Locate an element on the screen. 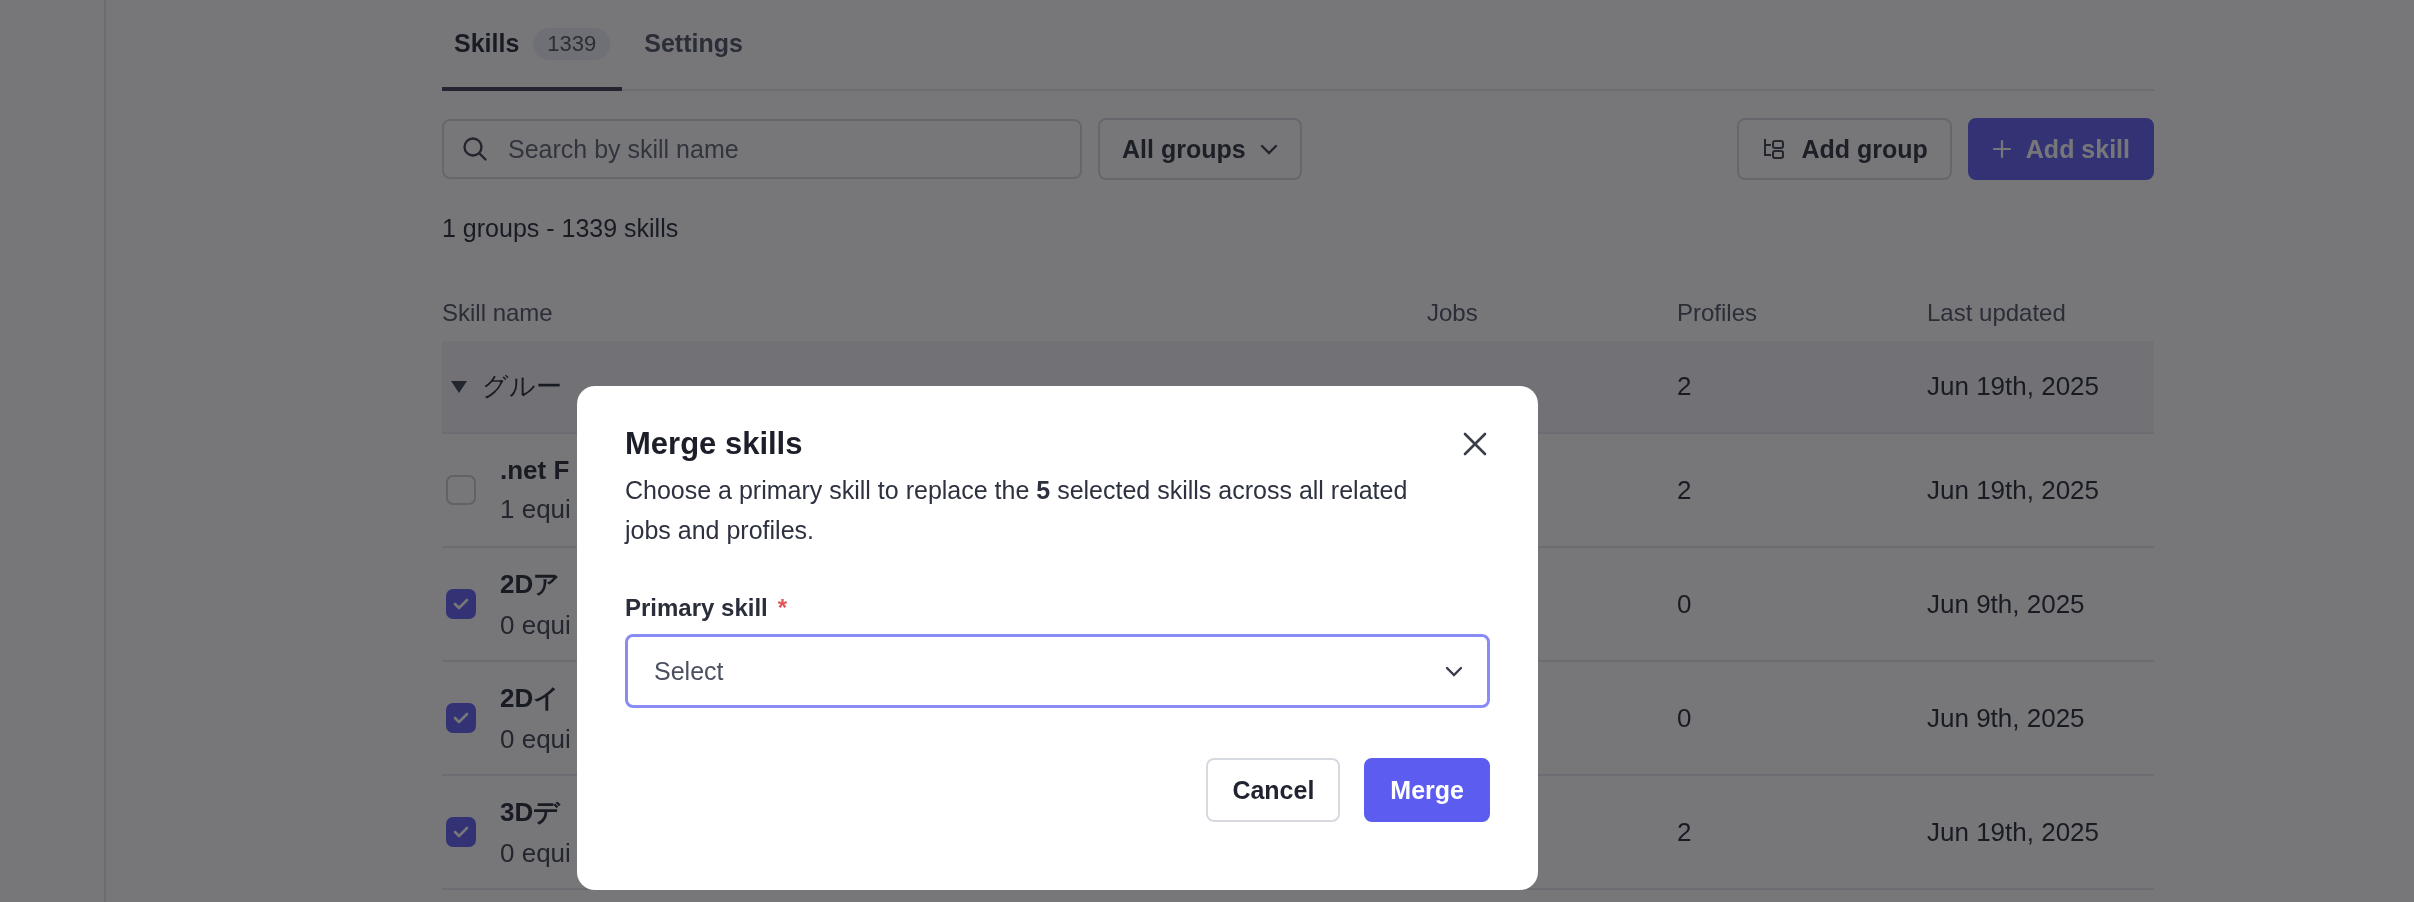  column-header: Skill name is located at coordinates (498, 313).